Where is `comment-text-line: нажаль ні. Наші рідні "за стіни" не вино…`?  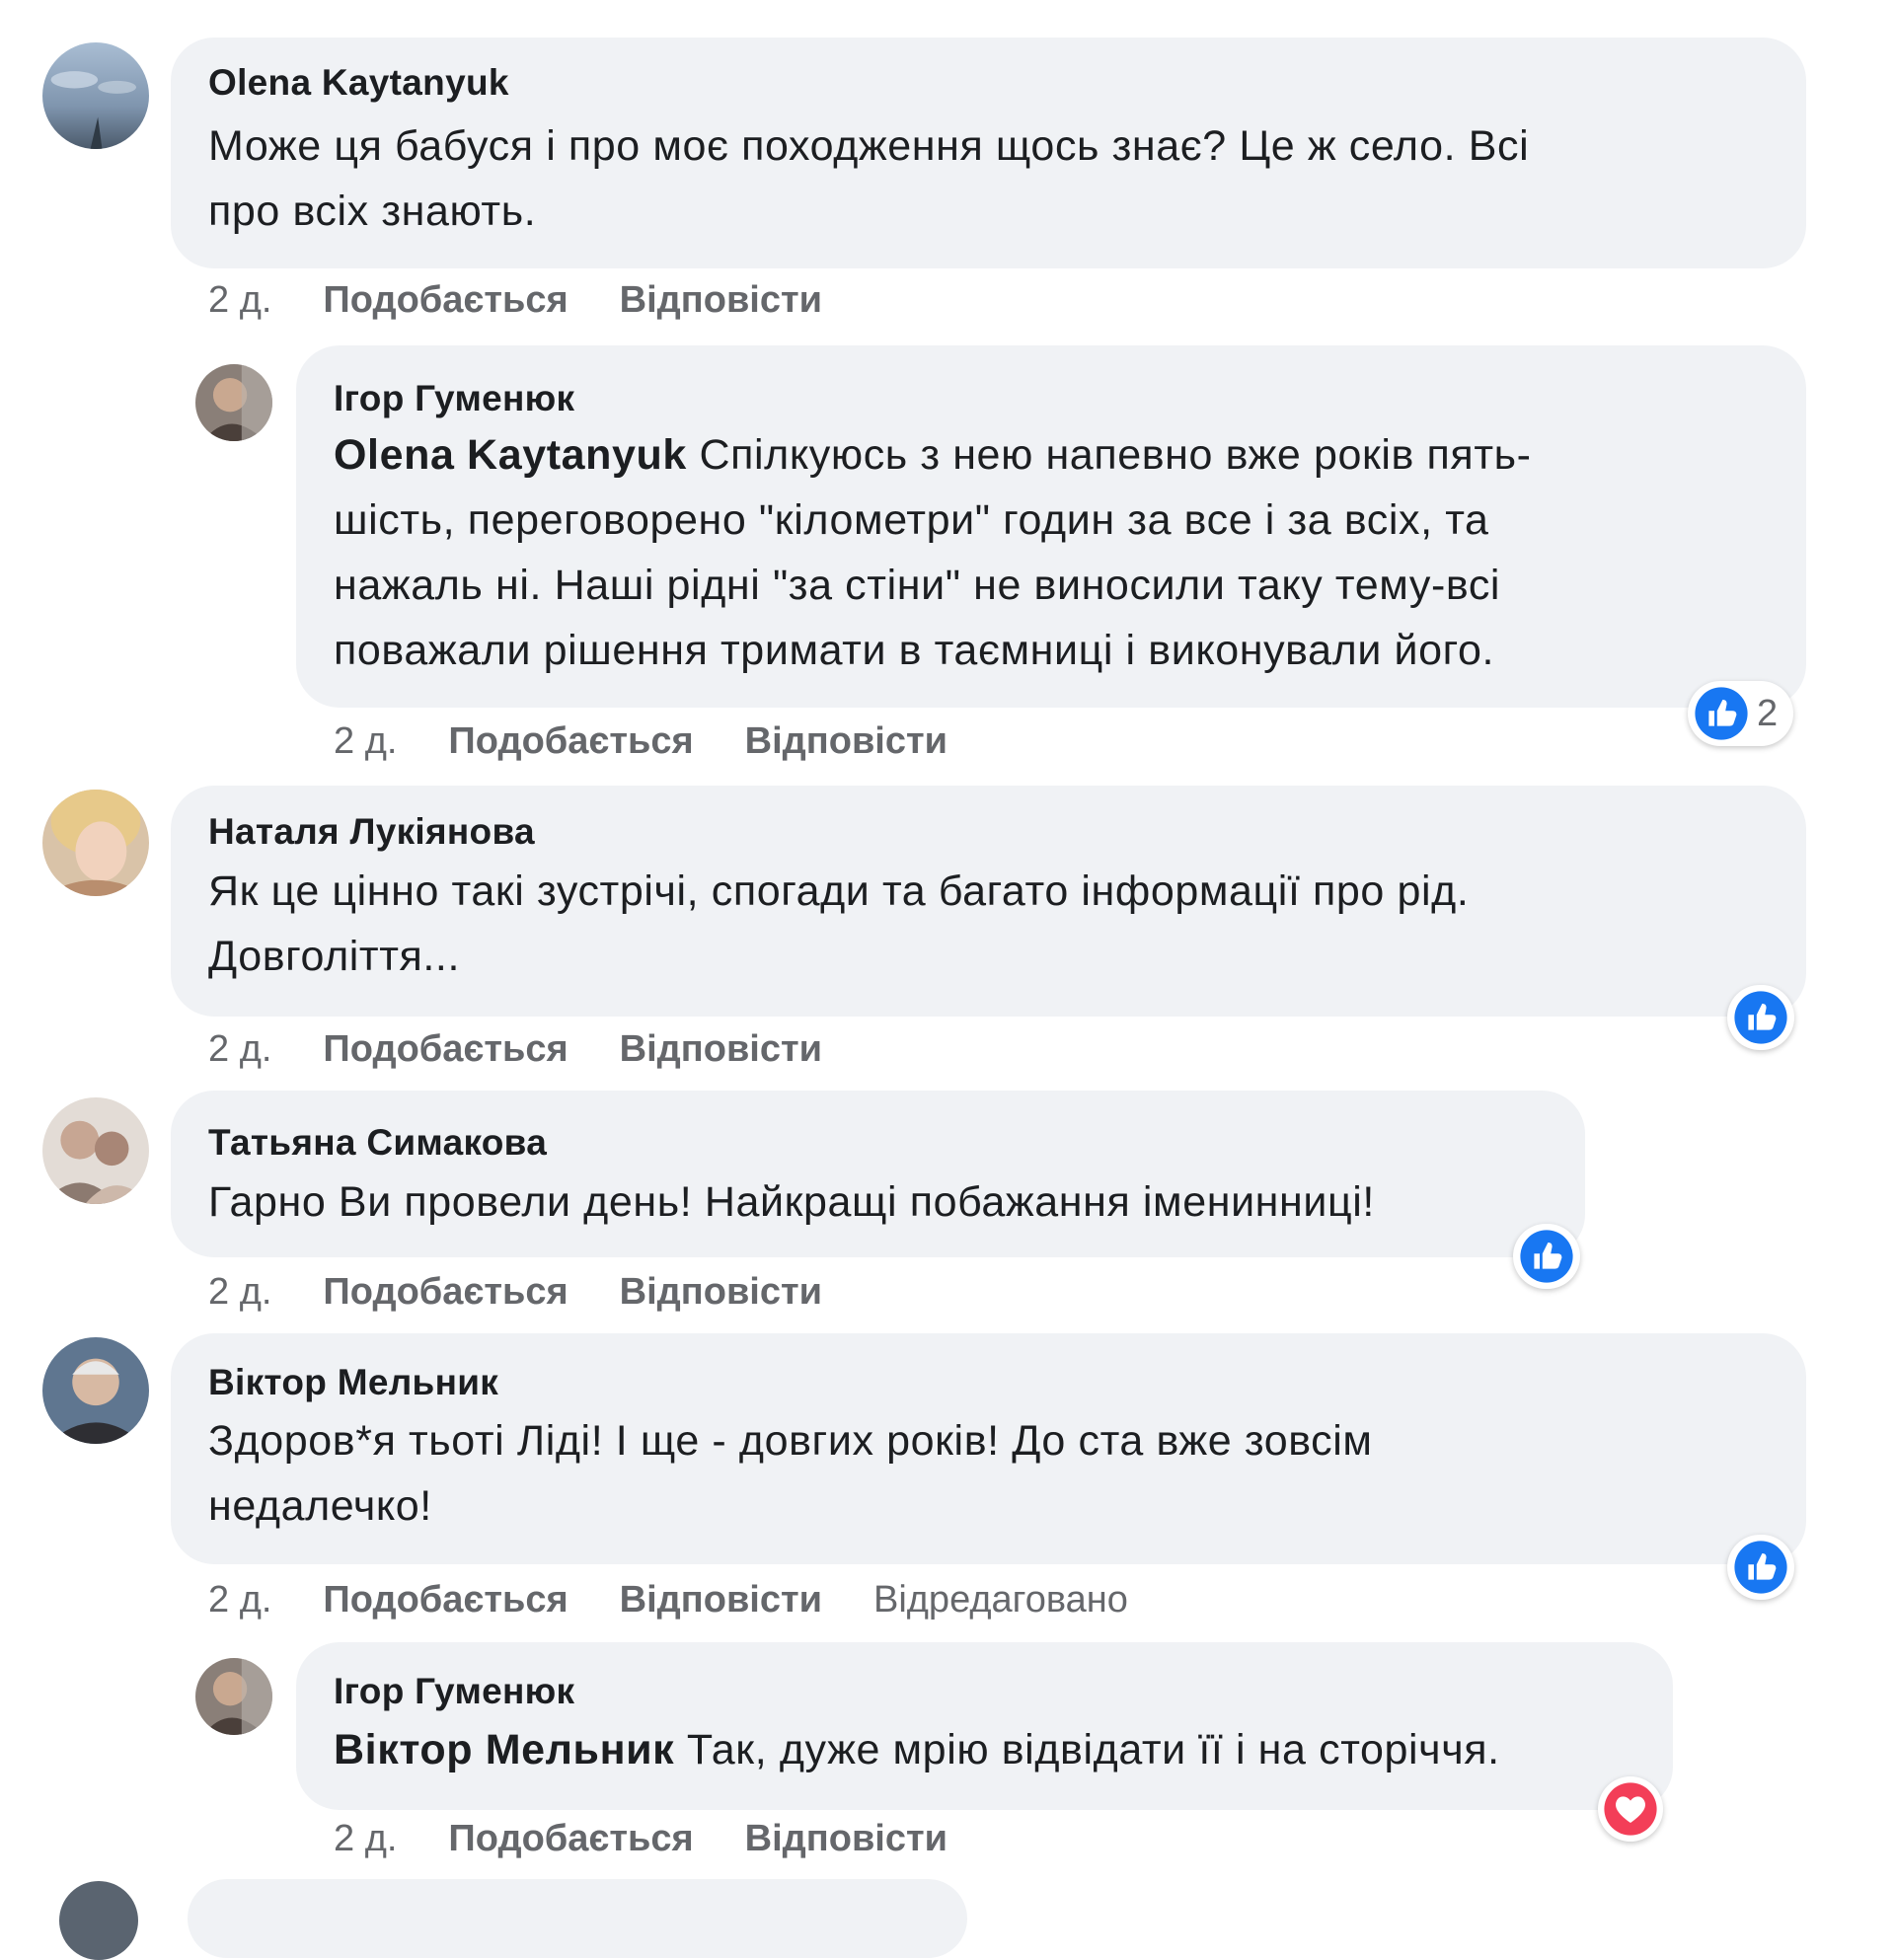
comment-text-line: нажаль ні. Наші рідні "за стіни" не вино… is located at coordinates (917, 585).